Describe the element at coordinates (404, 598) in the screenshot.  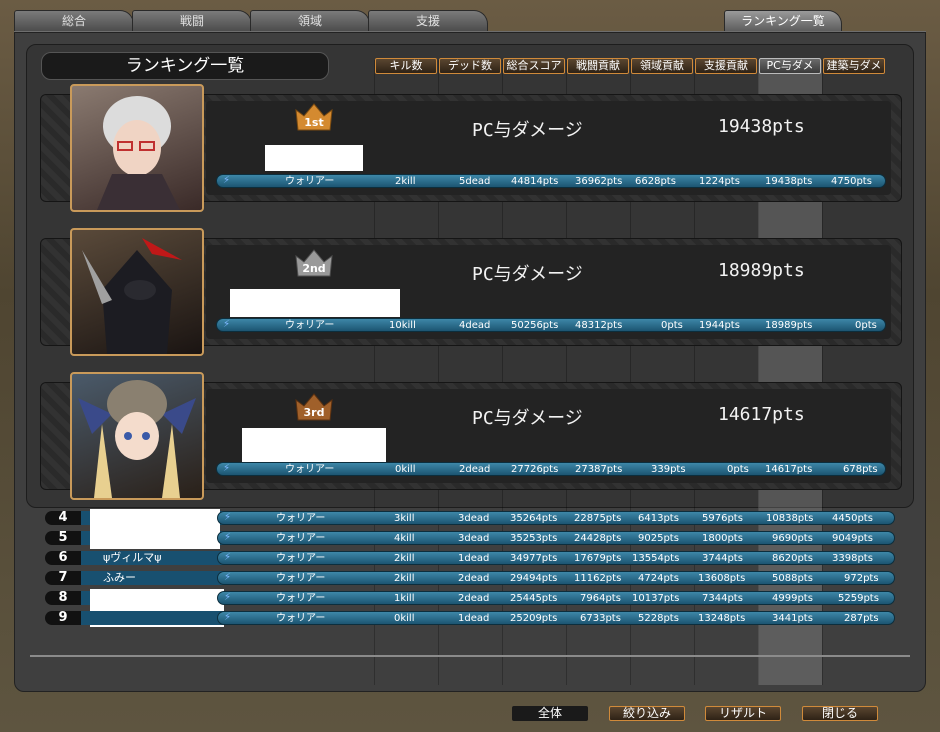
I see `kill-count: 1kill` at that location.